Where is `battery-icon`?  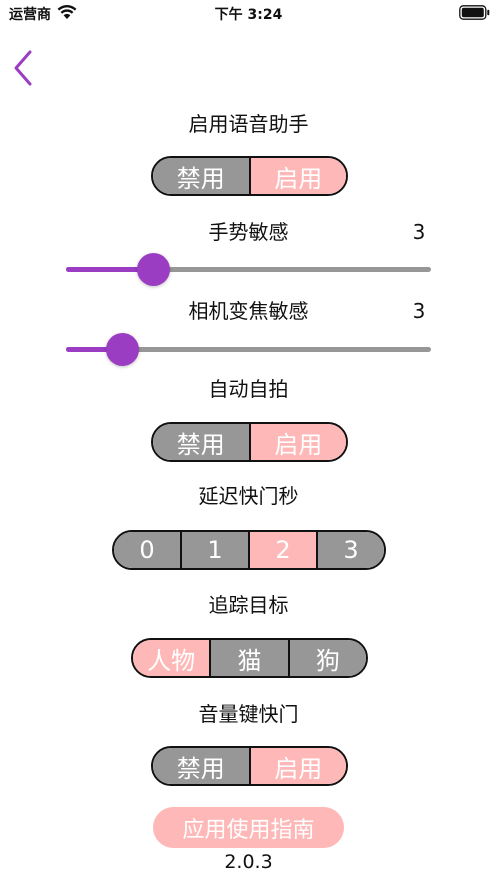 battery-icon is located at coordinates (474, 12).